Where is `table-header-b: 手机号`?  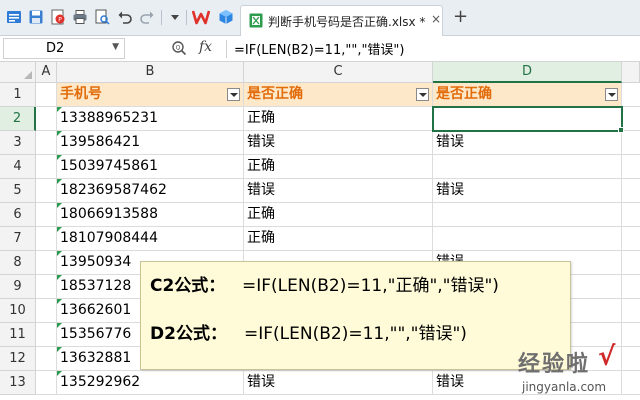
table-header-b: 手机号 is located at coordinates (150, 95).